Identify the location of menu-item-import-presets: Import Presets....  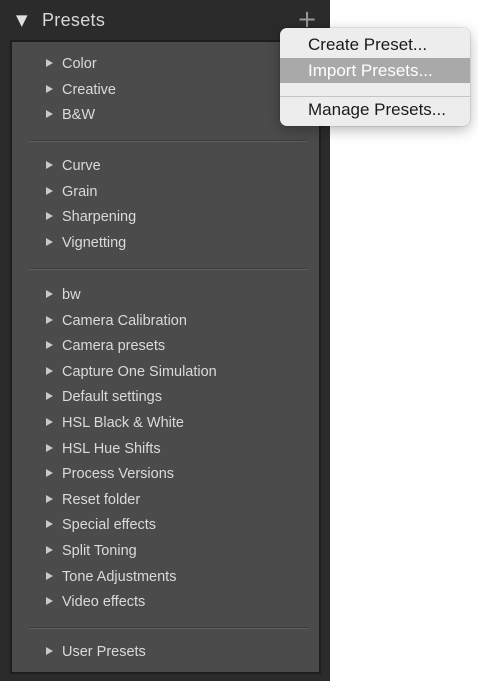
(375, 70).